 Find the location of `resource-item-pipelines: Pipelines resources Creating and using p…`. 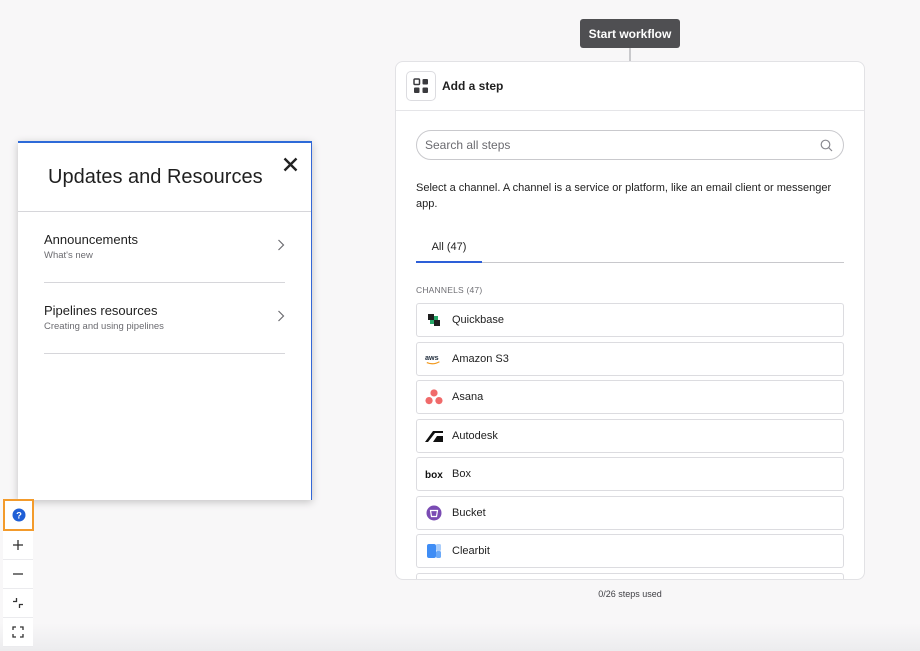

resource-item-pipelines: Pipelines resources Creating and using p… is located at coordinates (164, 318).